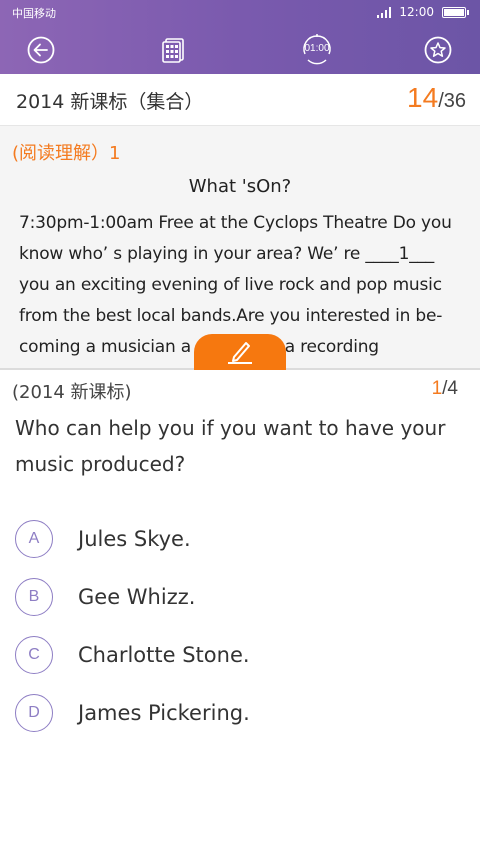  Describe the element at coordinates (66, 153) in the screenshot. I see `section-label: (阅读理解）1` at that location.